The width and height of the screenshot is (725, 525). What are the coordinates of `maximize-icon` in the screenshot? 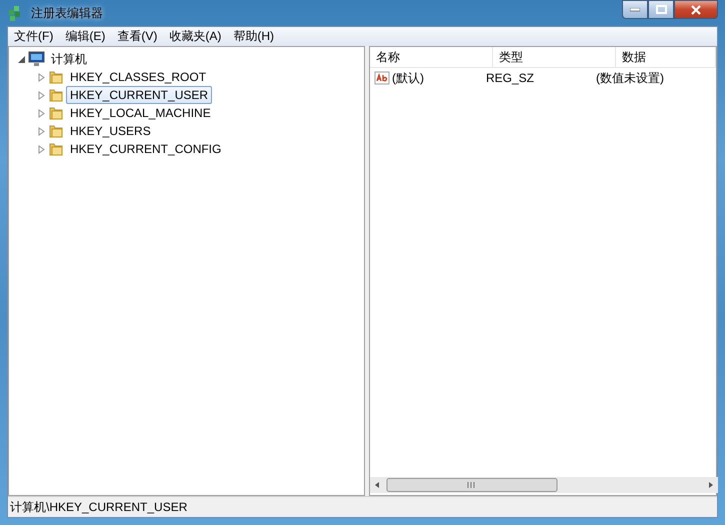 It's located at (661, 9).